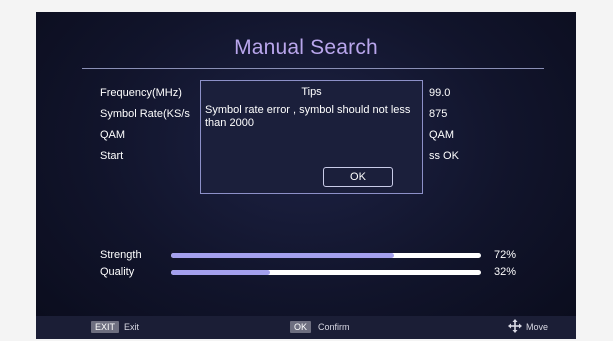 Image resolution: width=613 pixels, height=341 pixels. Describe the element at coordinates (439, 93) in the screenshot. I see `frequency-value: 99.0` at that location.